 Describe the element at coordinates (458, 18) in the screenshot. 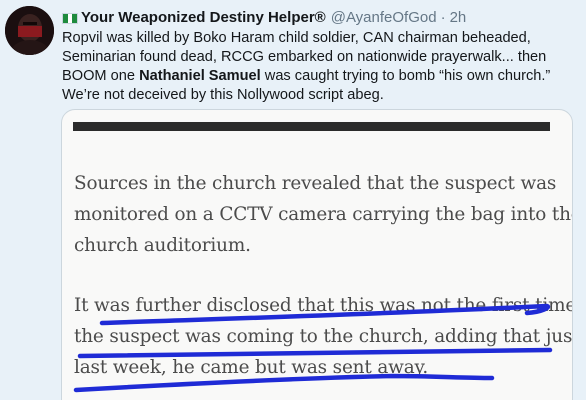

I see `tweet-timestamp: 2h` at that location.